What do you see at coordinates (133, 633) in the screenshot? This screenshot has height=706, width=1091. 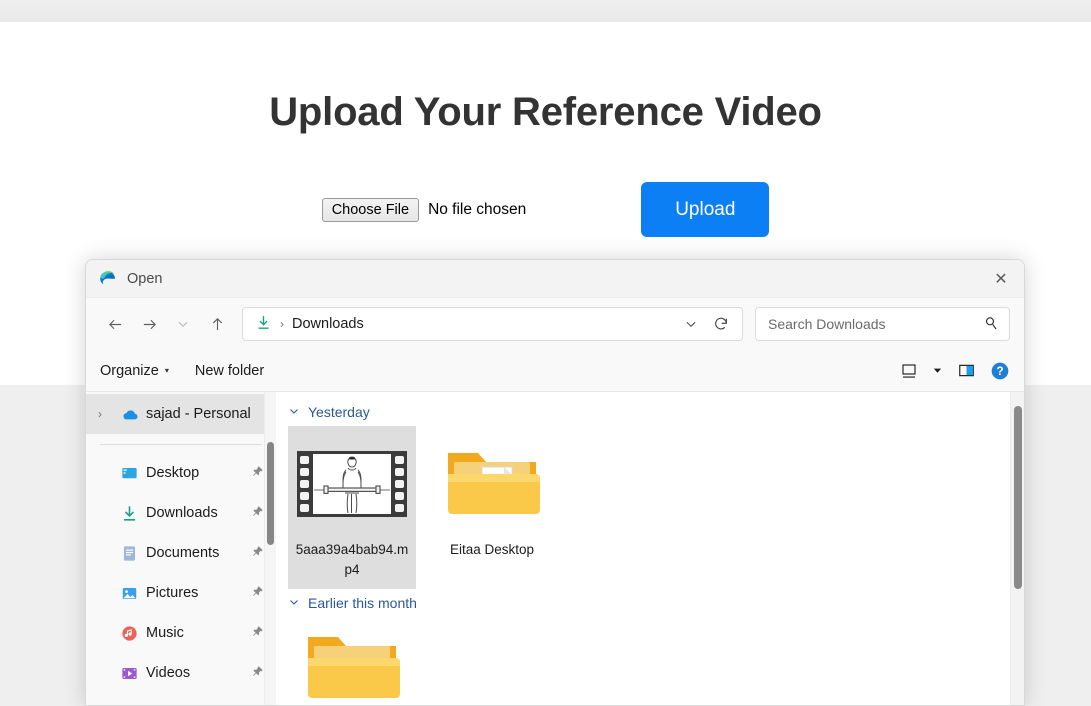 I see `music-icon` at bounding box center [133, 633].